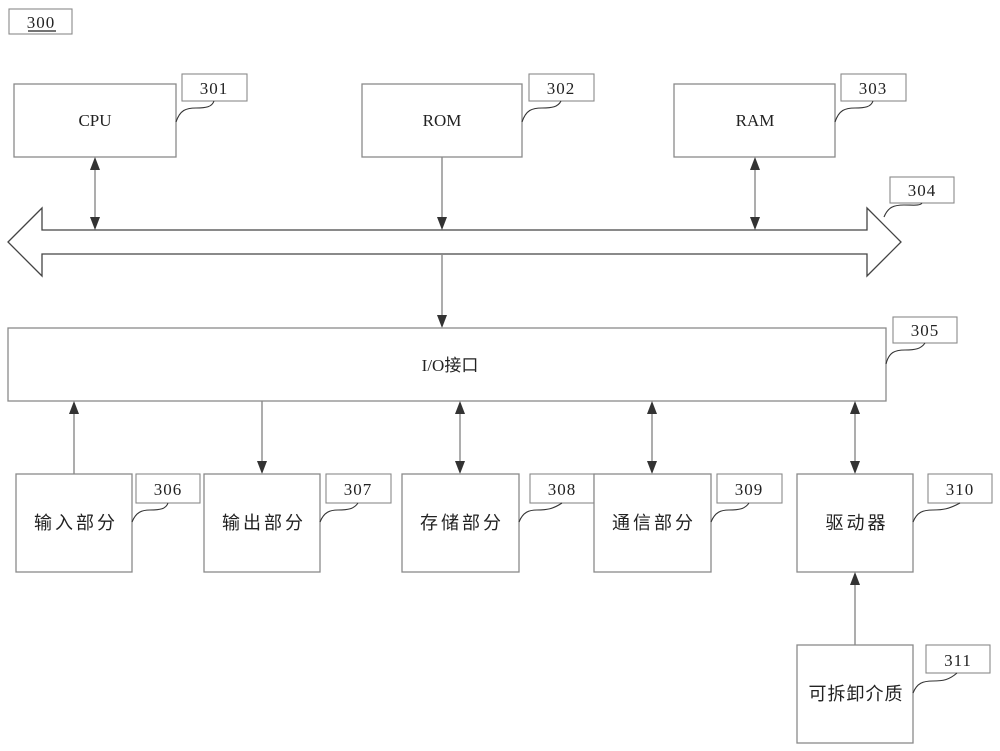  What do you see at coordinates (854, 111) in the screenshot?
I see `ram-leader-line` at bounding box center [854, 111].